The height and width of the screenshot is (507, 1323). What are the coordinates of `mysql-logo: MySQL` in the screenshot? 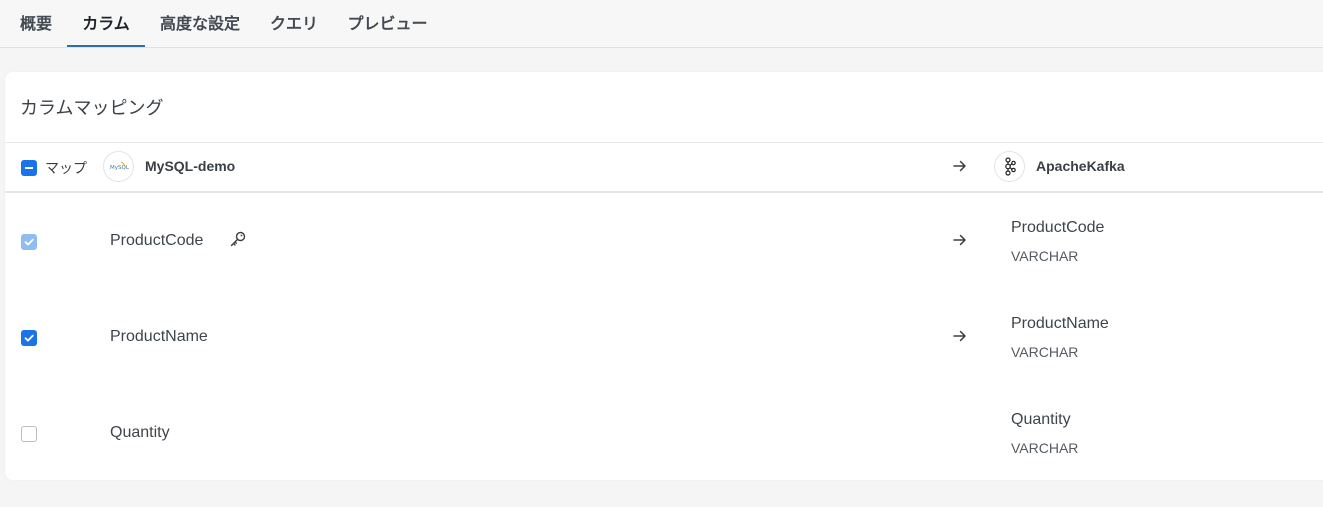 It's located at (118, 166).